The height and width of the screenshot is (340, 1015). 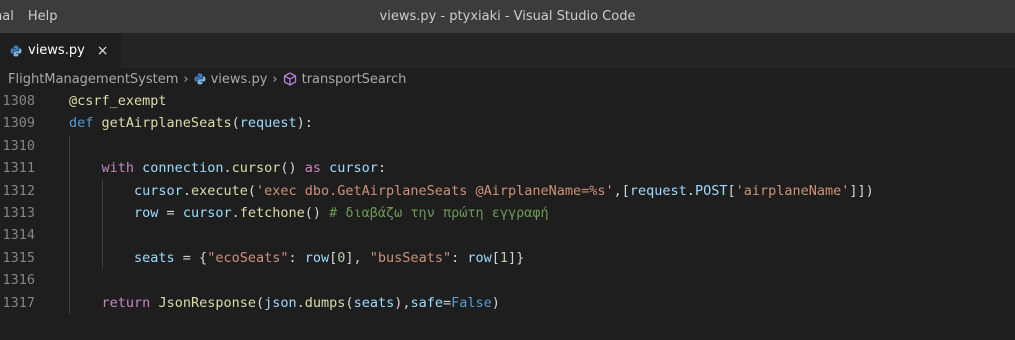 I want to click on code-token: with, so click(x=118, y=168).